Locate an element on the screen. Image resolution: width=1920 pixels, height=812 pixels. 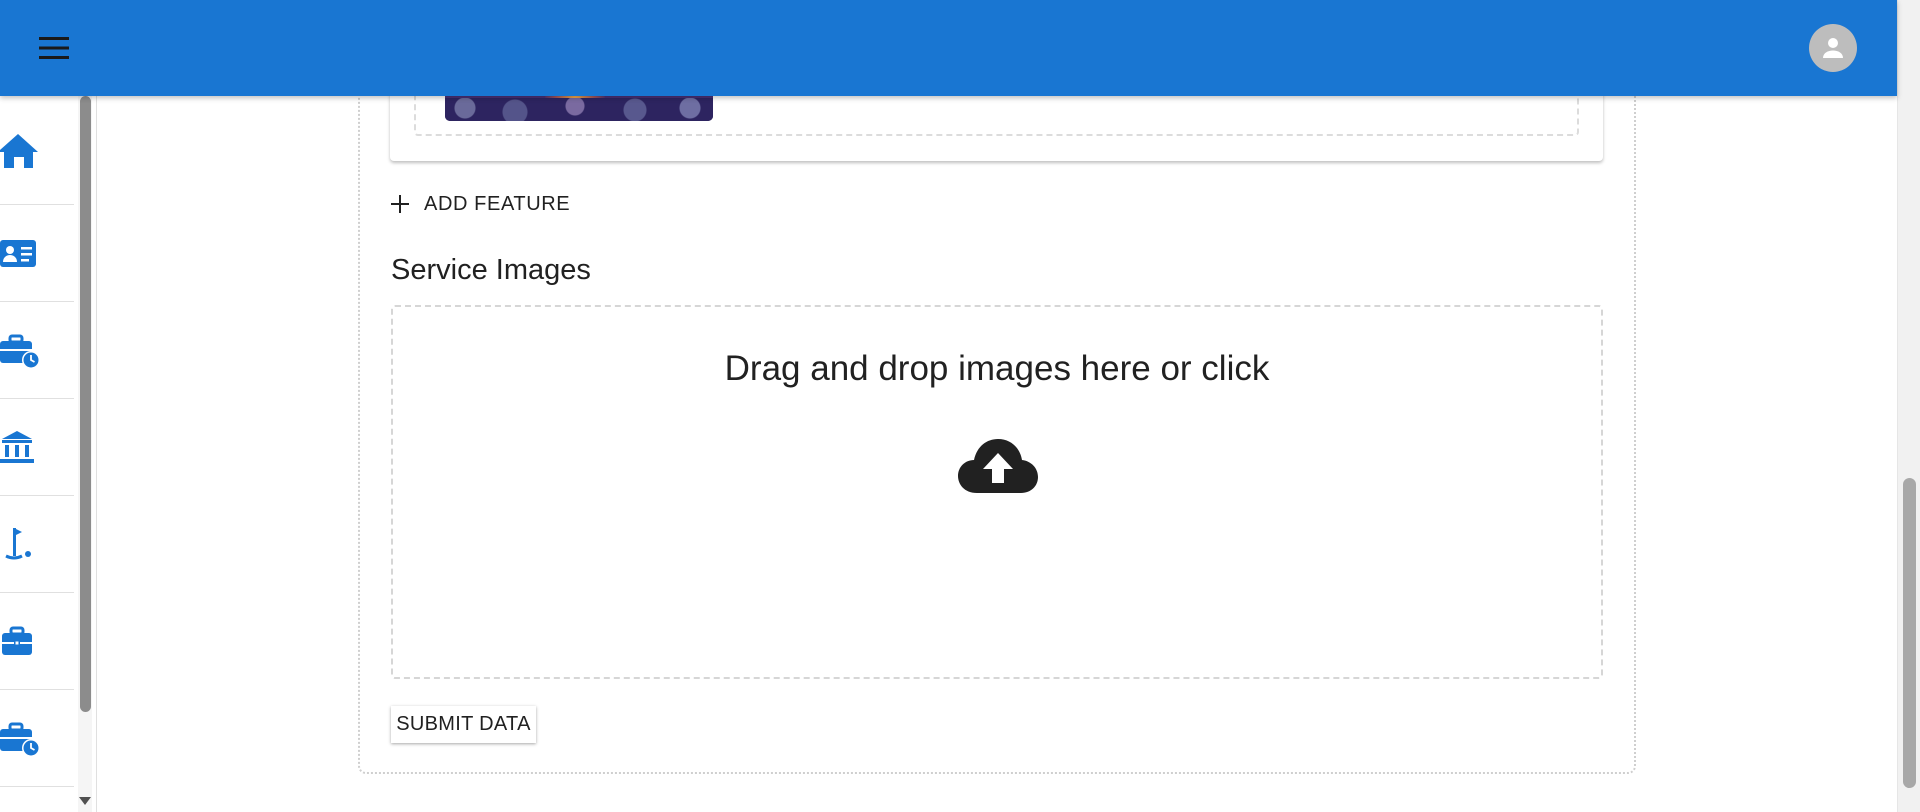
sidebar-nav is located at coordinates (37, 441).